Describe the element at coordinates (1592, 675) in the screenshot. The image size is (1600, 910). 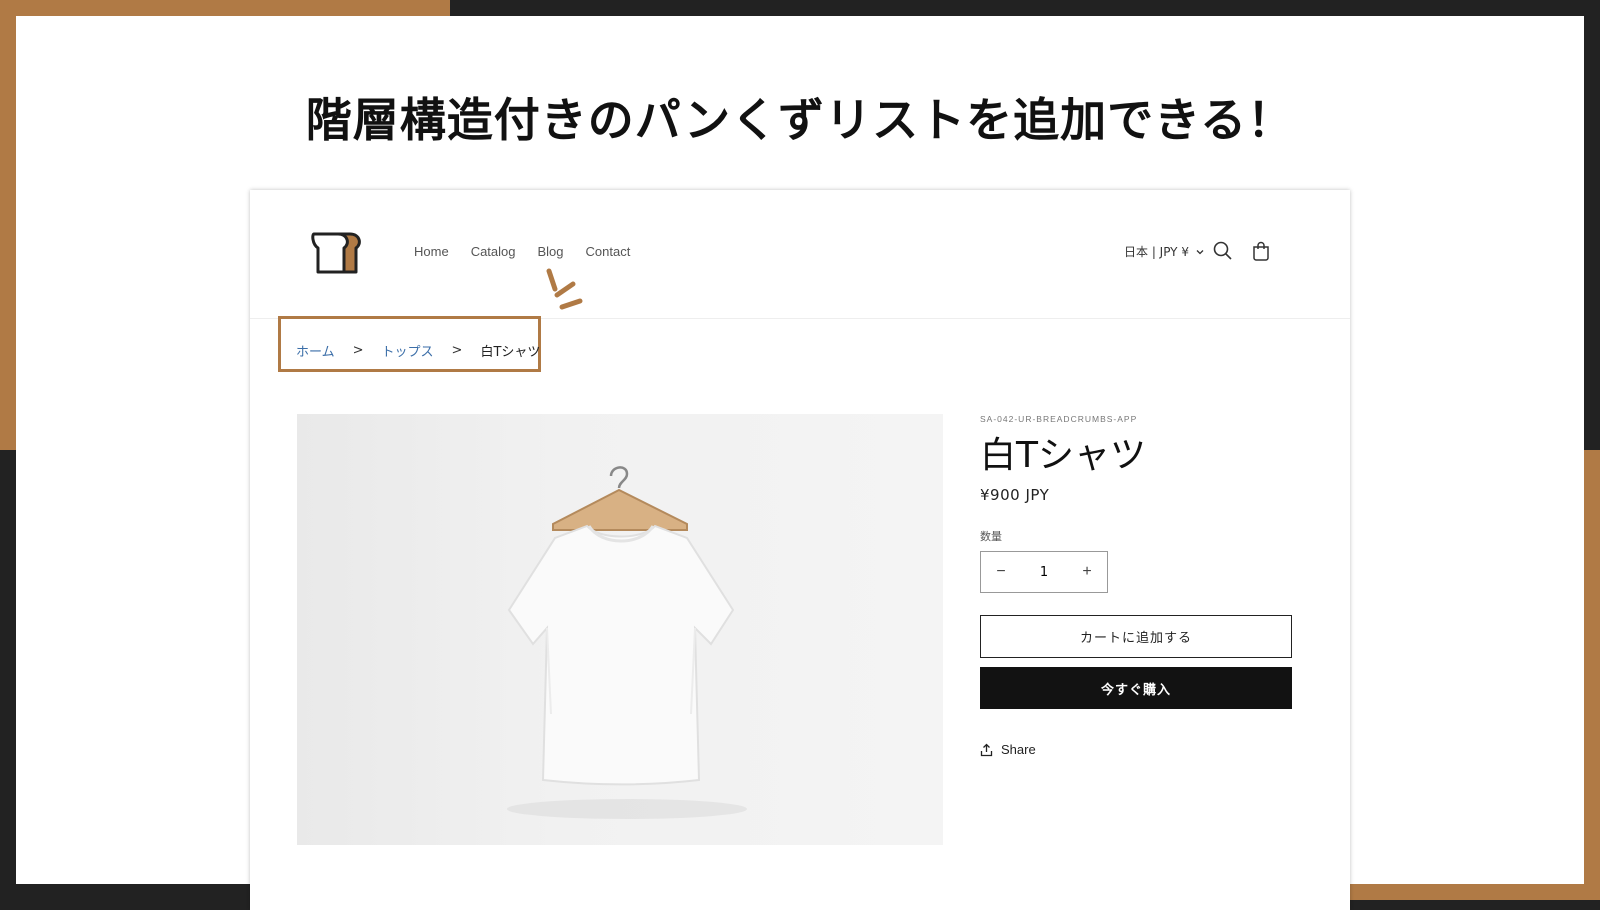
I see `accent-bar-right` at that location.